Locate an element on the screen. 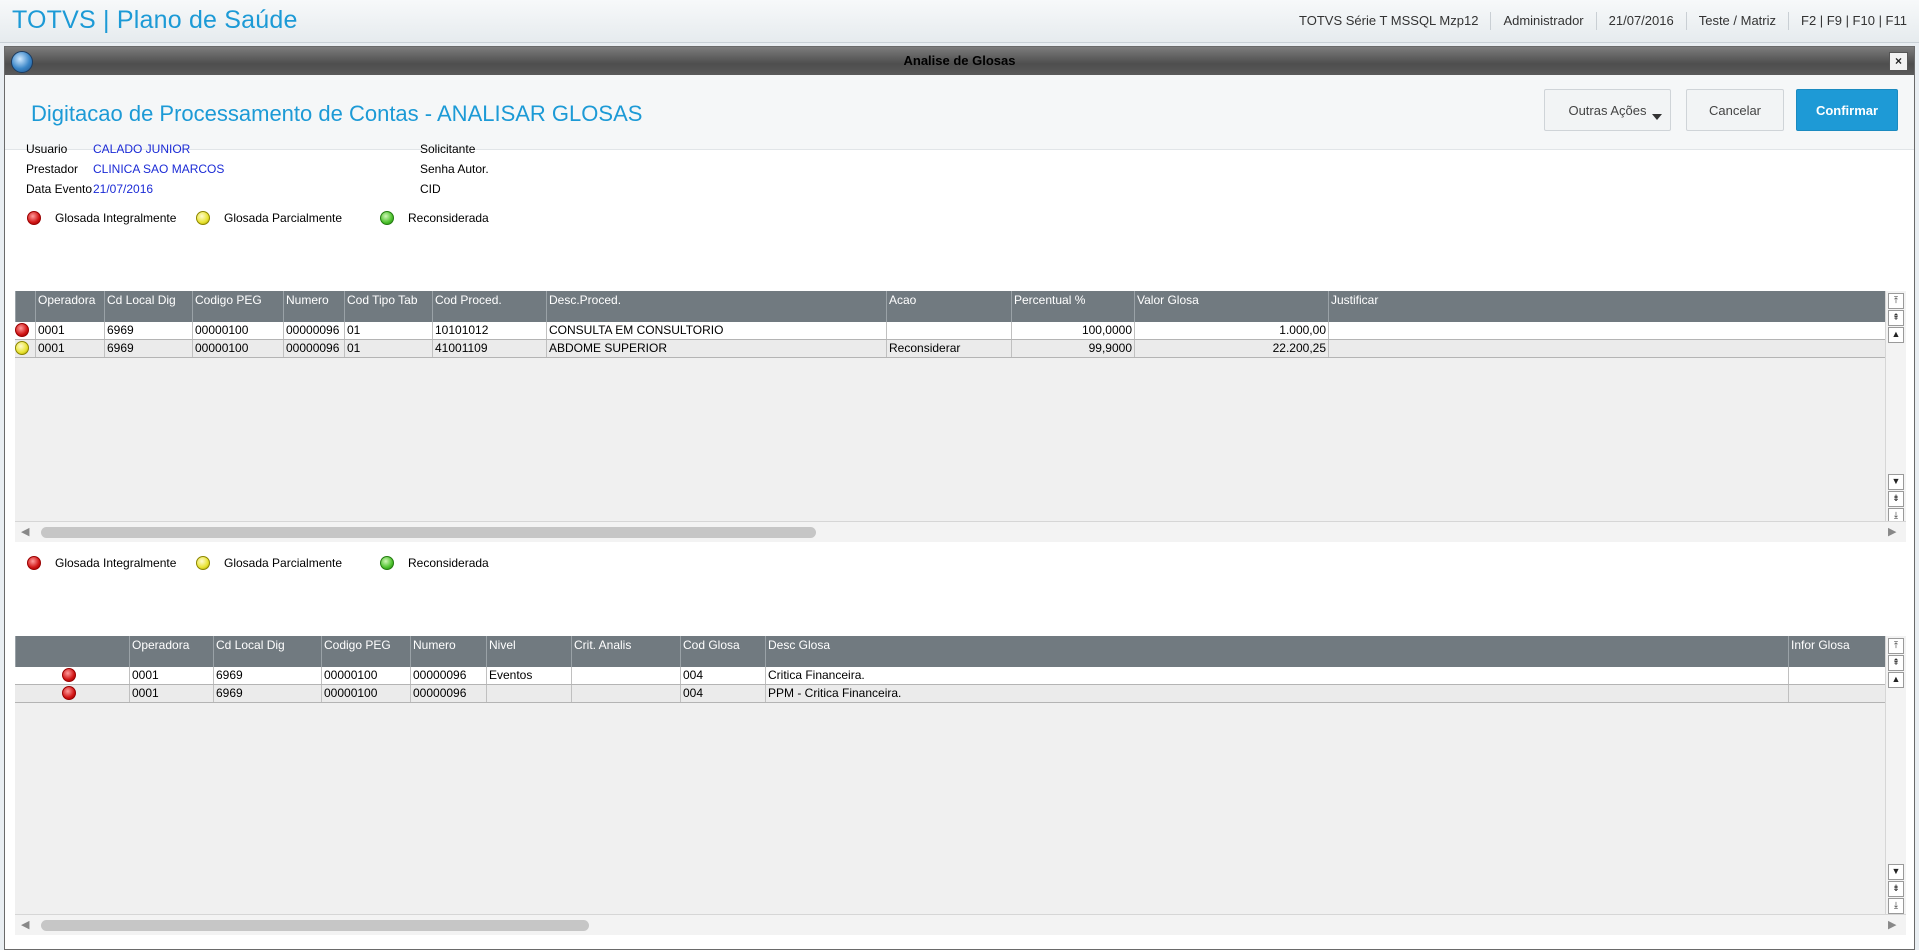 This screenshot has width=1919, height=950. company-info: Teste / Matriz is located at coordinates (1736, 21).